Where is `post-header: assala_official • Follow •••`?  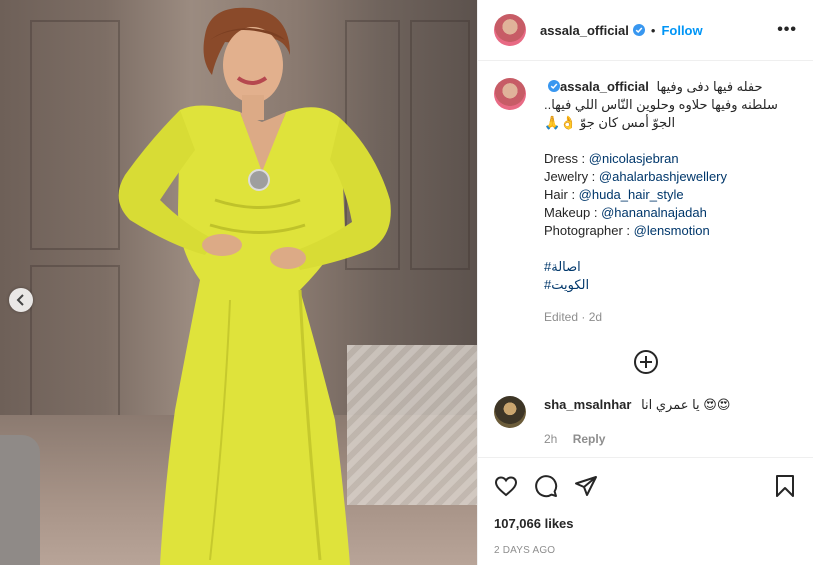
post-header: assala_official • Follow ••• is located at coordinates (645, 30).